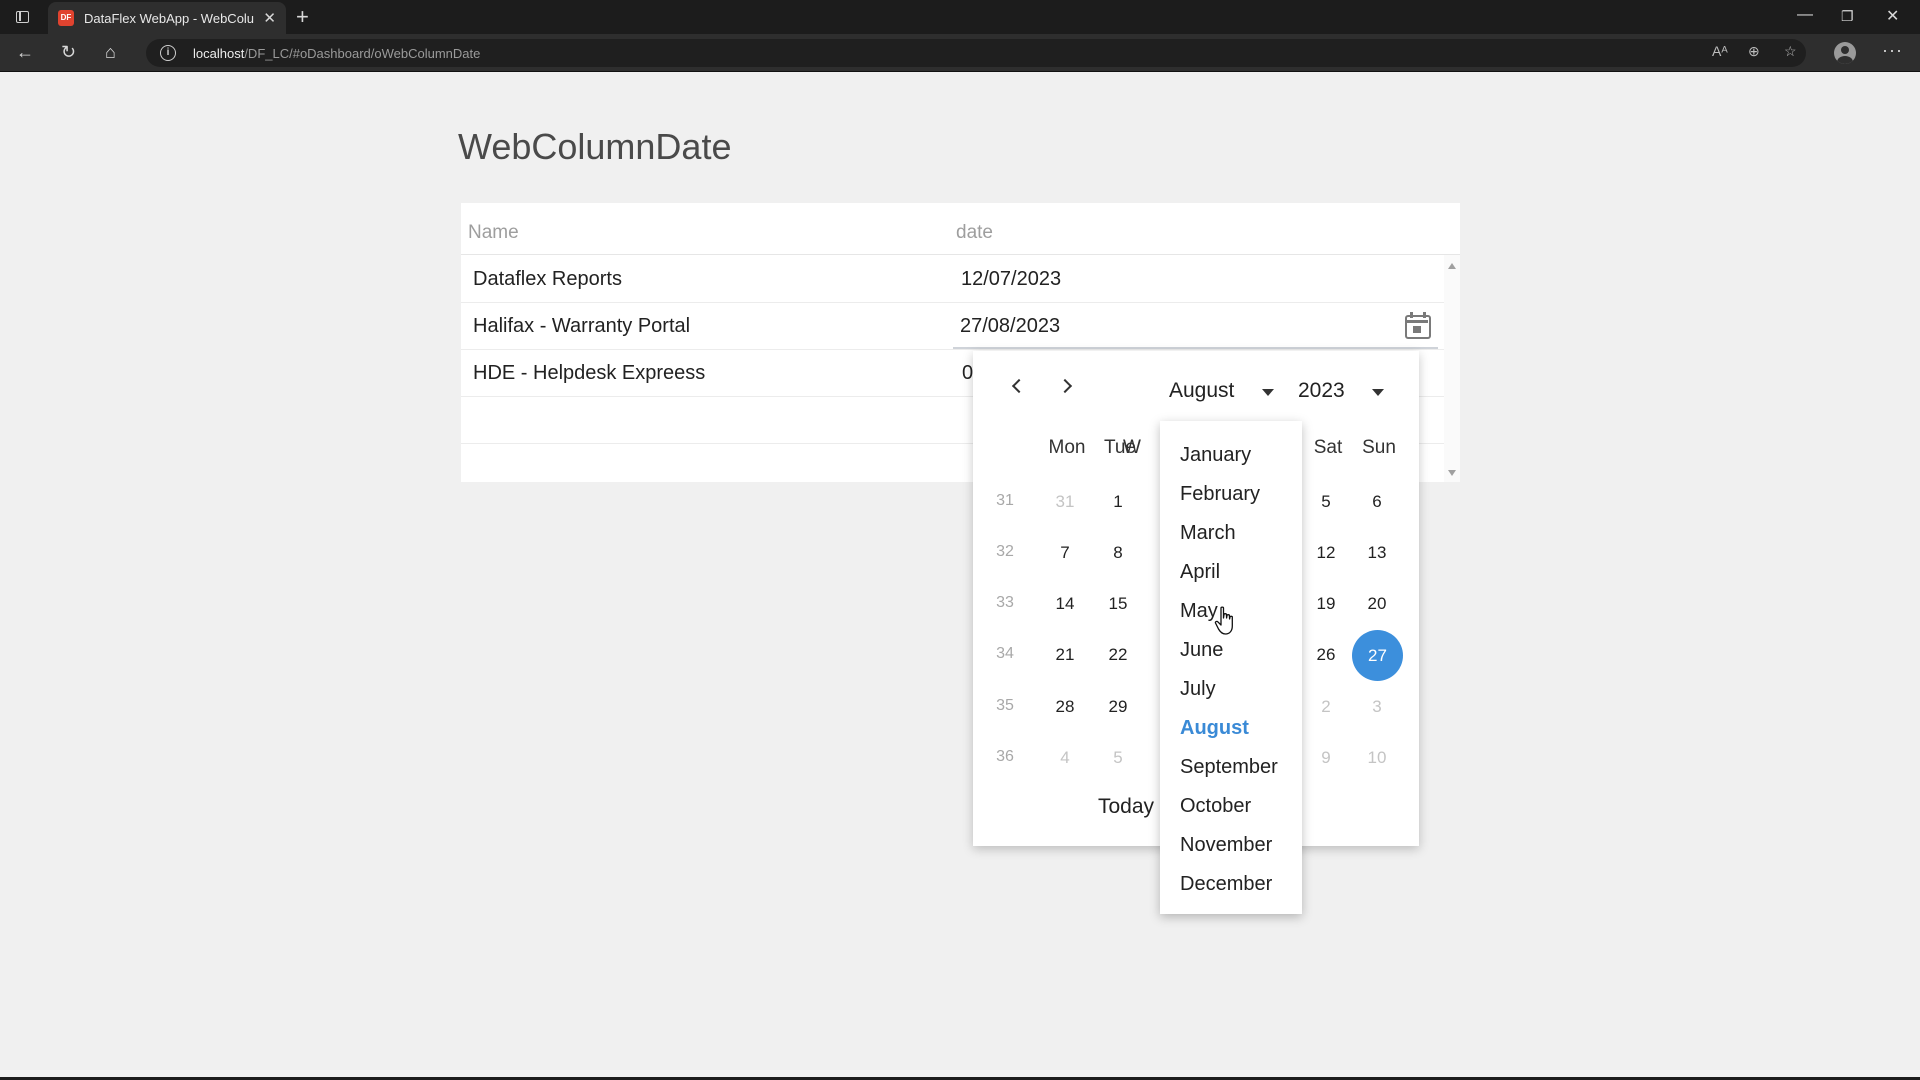  I want to click on month-option-april: April, so click(1200, 572).